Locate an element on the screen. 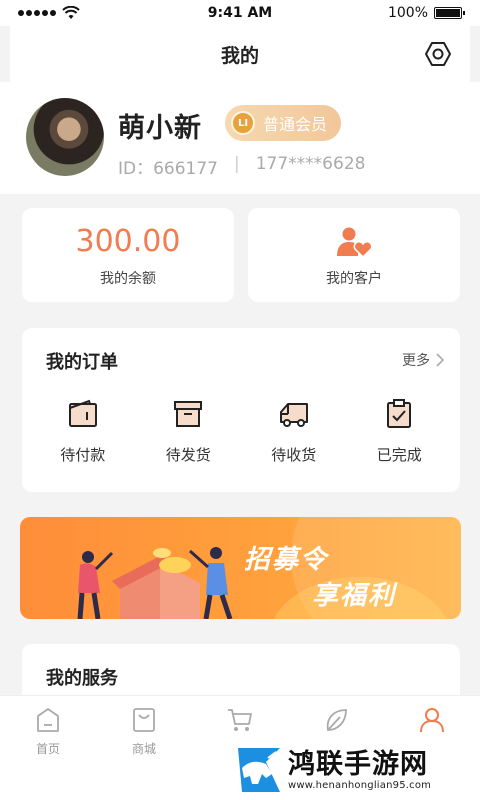  wallet-icon is located at coordinates (82, 413).